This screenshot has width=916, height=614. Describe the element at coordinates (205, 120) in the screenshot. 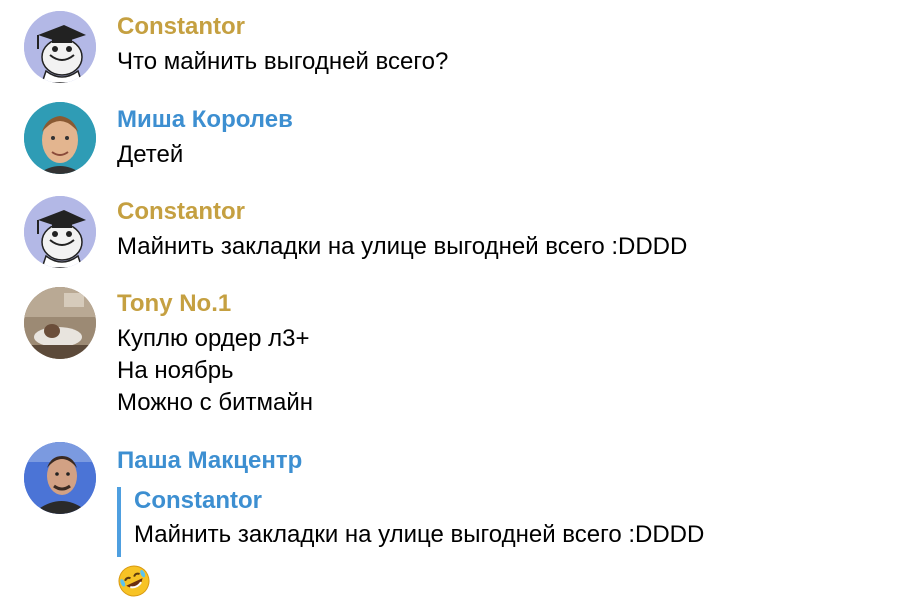

I see `author-name: Миша Королев` at that location.